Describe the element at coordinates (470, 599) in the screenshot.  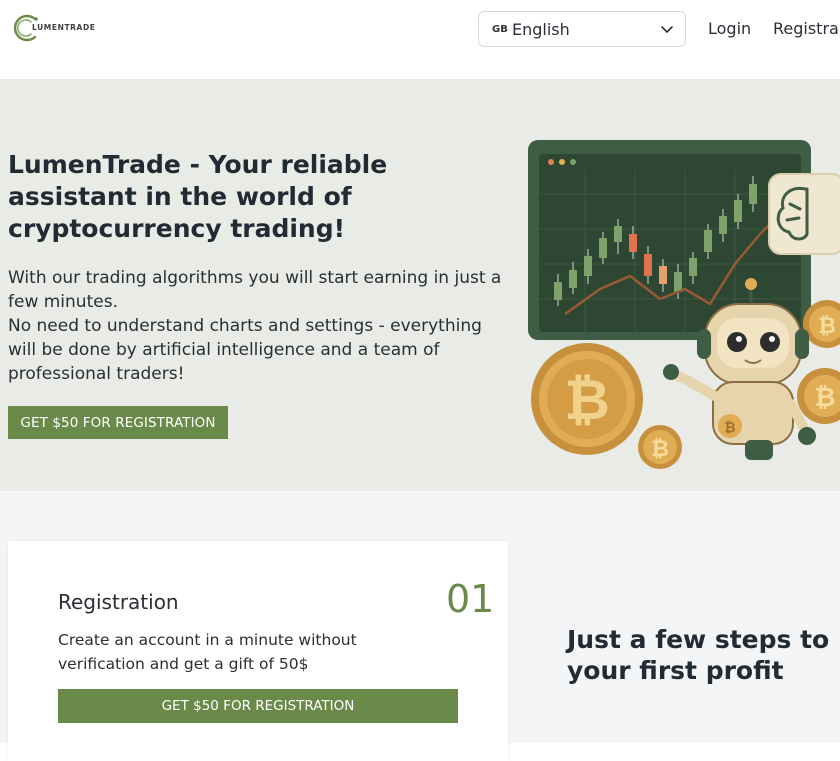
I see `step-number: 01` at that location.